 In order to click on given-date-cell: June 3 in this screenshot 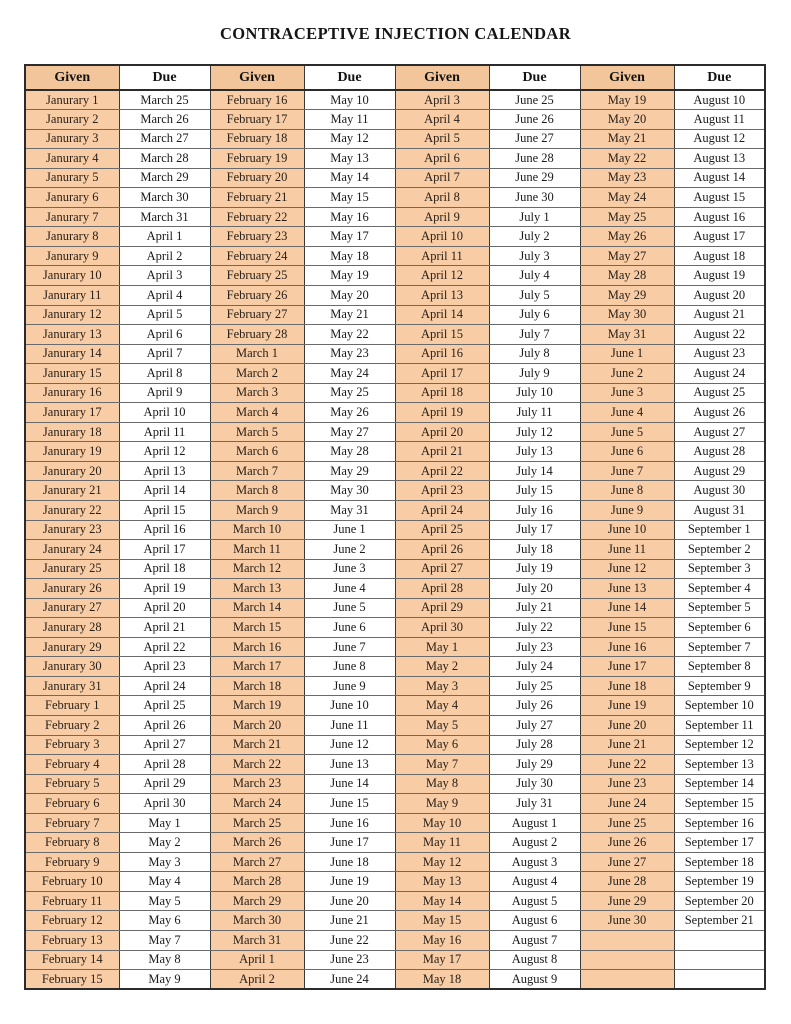, I will do `click(627, 393)`.